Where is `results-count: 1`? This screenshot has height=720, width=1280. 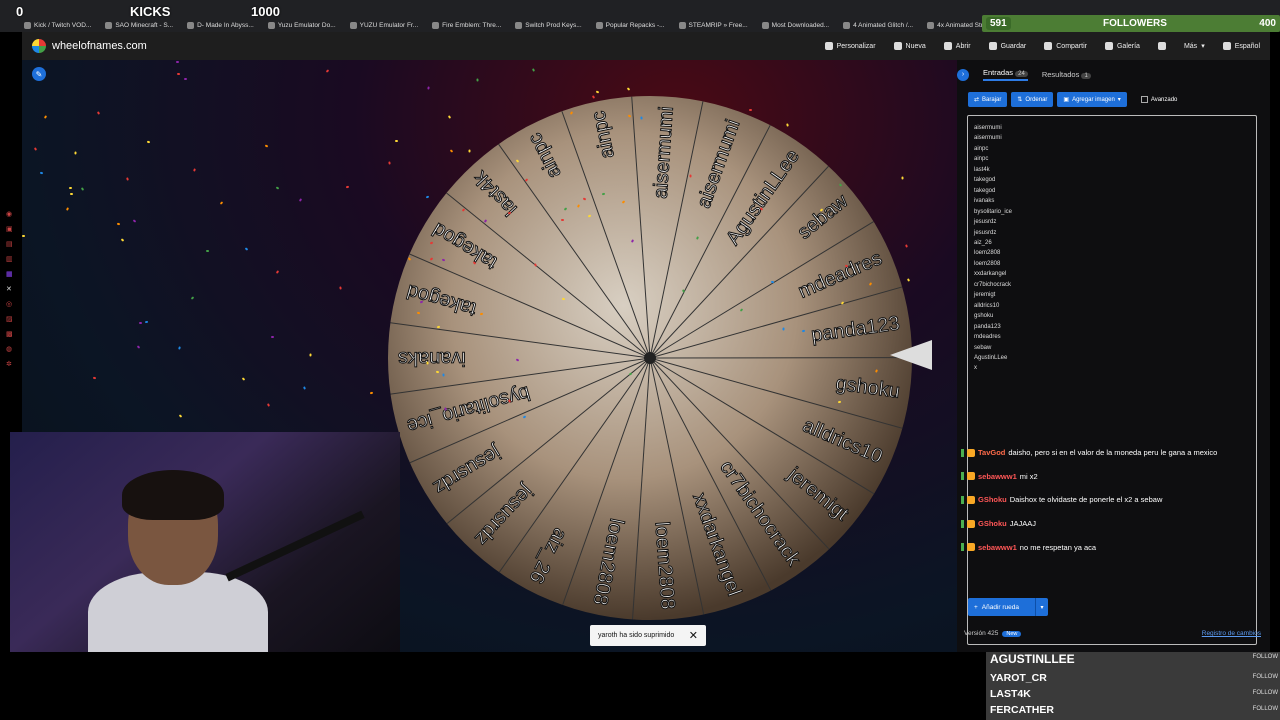 results-count: 1 is located at coordinates (1086, 76).